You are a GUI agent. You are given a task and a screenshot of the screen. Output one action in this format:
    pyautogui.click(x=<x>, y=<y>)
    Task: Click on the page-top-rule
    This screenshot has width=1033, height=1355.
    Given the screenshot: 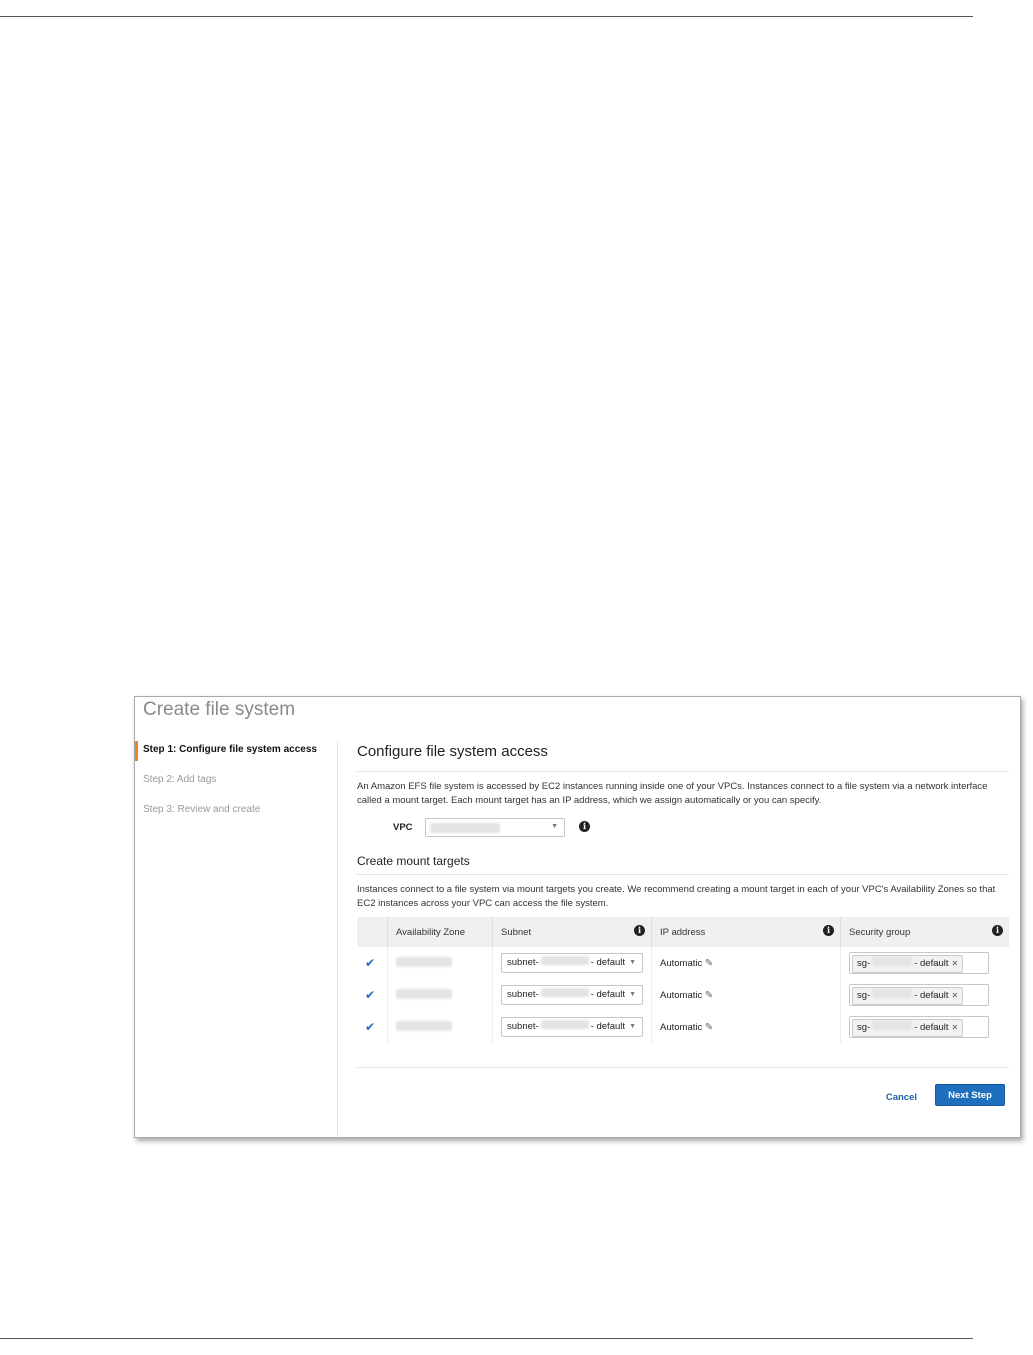 What is the action you would take?
    pyautogui.click(x=486, y=16)
    